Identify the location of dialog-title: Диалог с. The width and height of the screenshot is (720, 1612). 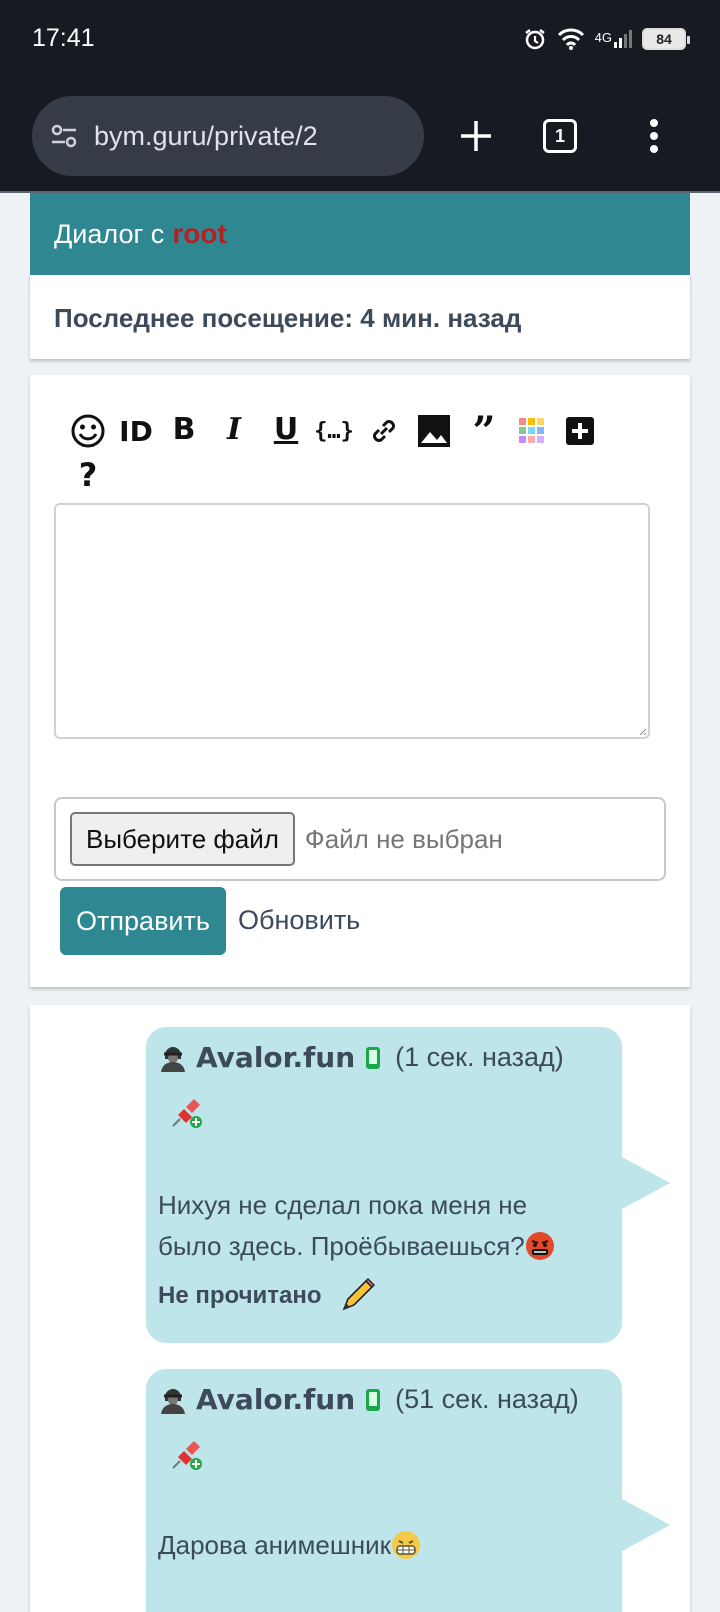
(109, 233).